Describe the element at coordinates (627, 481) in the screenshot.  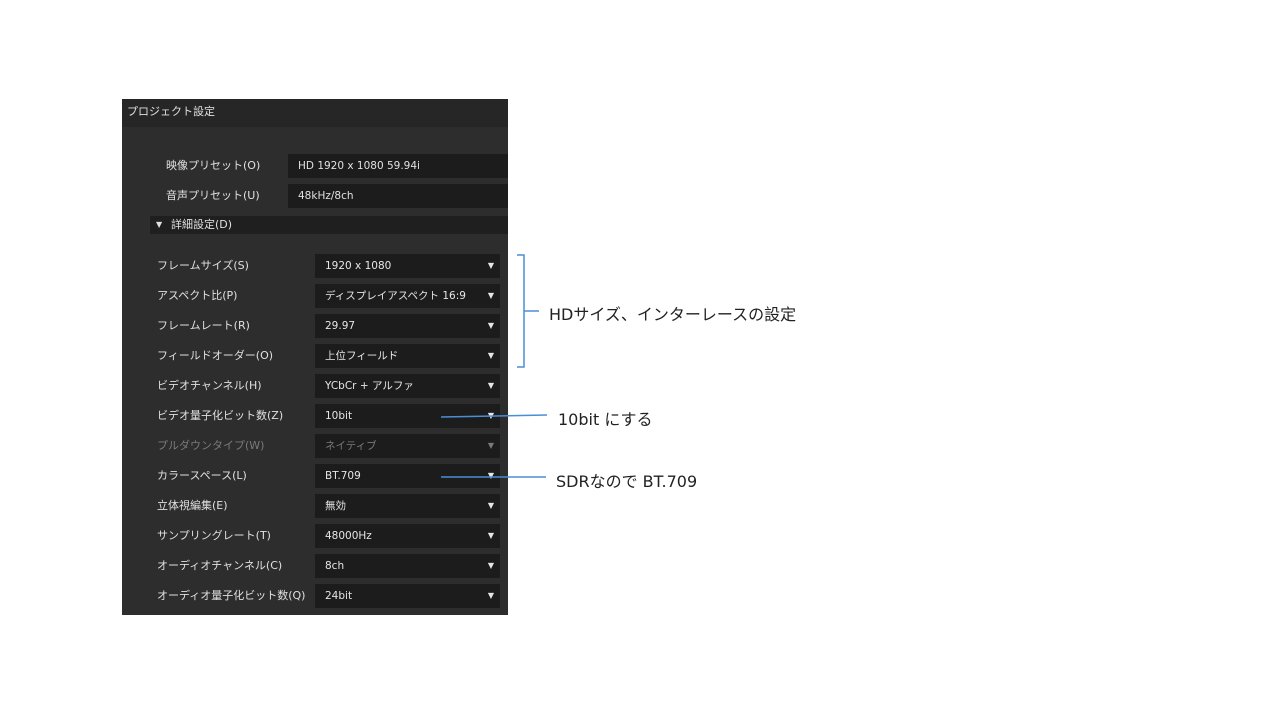
I see `annotation-sdr: SDRなので BT.709` at that location.